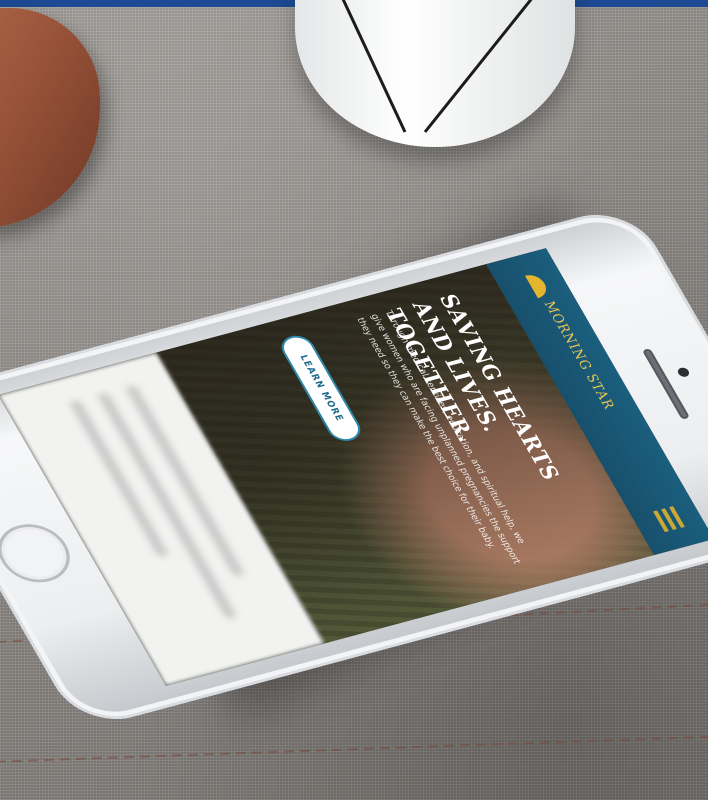 This screenshot has height=800, width=708. What do you see at coordinates (41, 553) in the screenshot?
I see `home-button` at bounding box center [41, 553].